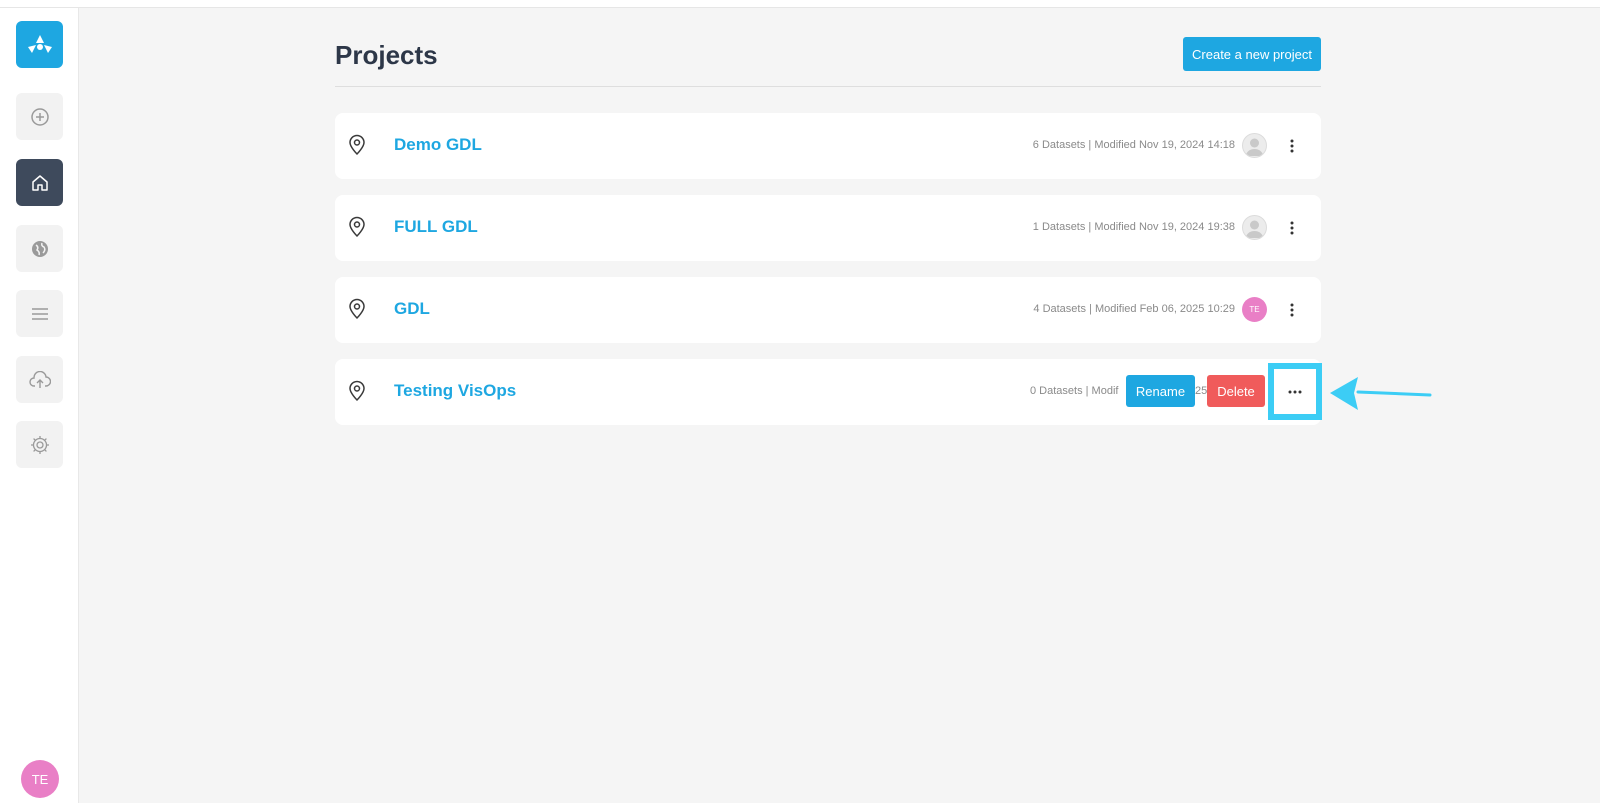 The width and height of the screenshot is (1600, 803). I want to click on project-name: Demo GDL, so click(438, 145).